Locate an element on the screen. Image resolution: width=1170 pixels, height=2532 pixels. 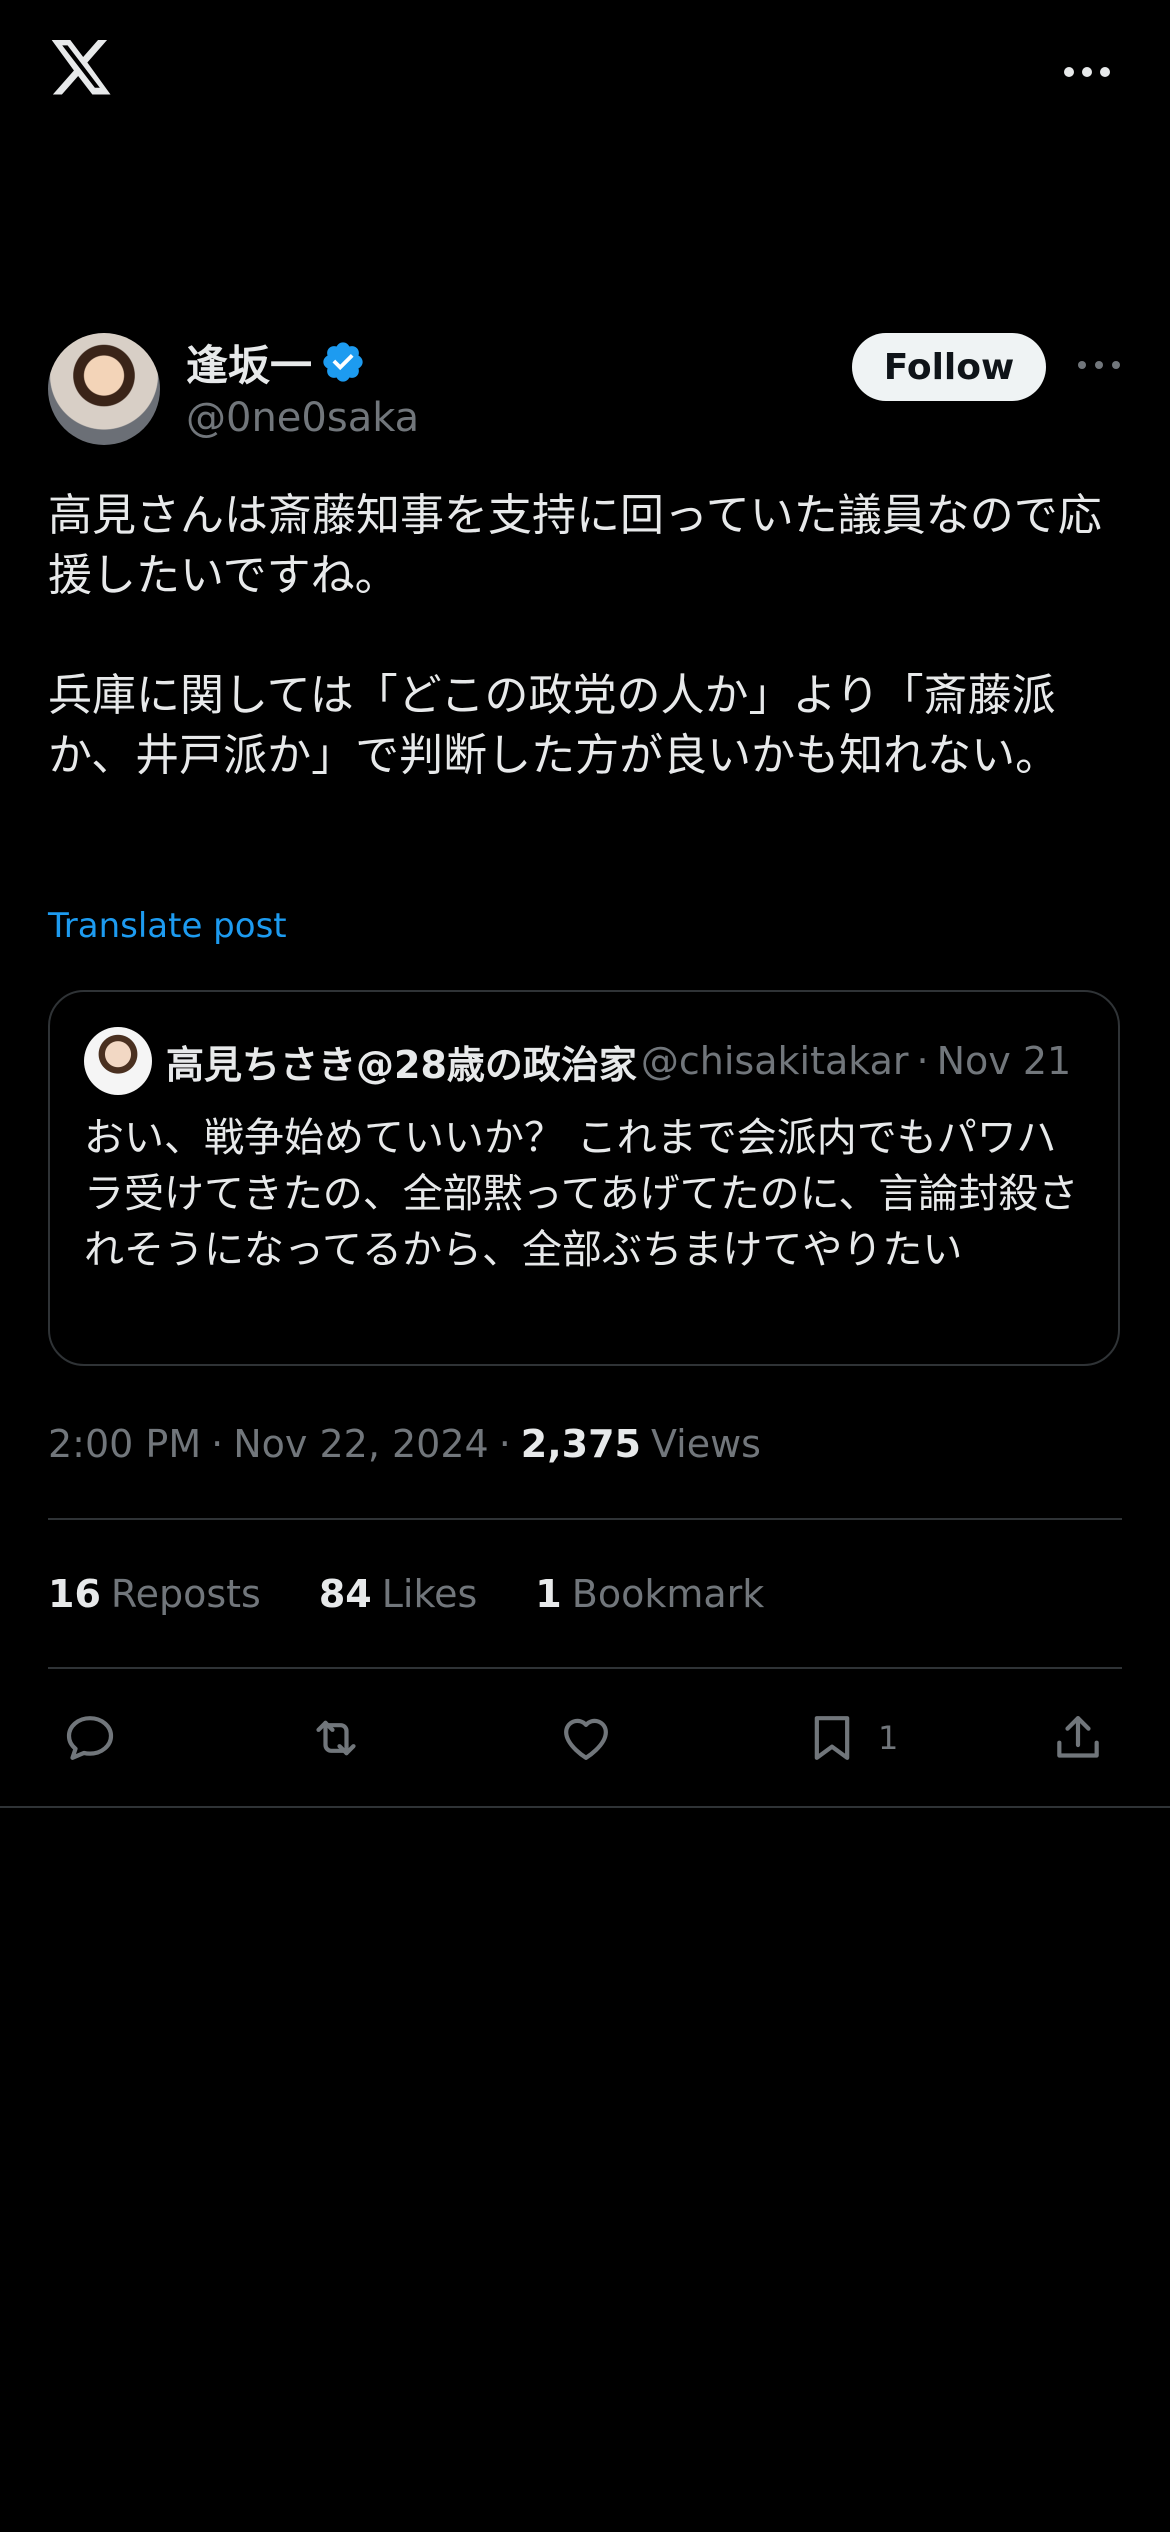
author-handle: @0ne0saka is located at coordinates (302, 418).